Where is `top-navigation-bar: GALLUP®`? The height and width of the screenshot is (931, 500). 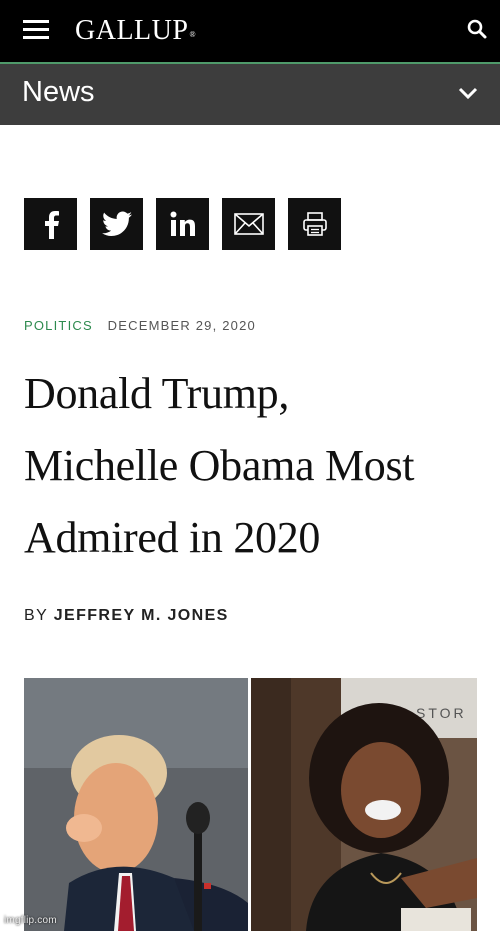 top-navigation-bar: GALLUP® is located at coordinates (250, 32).